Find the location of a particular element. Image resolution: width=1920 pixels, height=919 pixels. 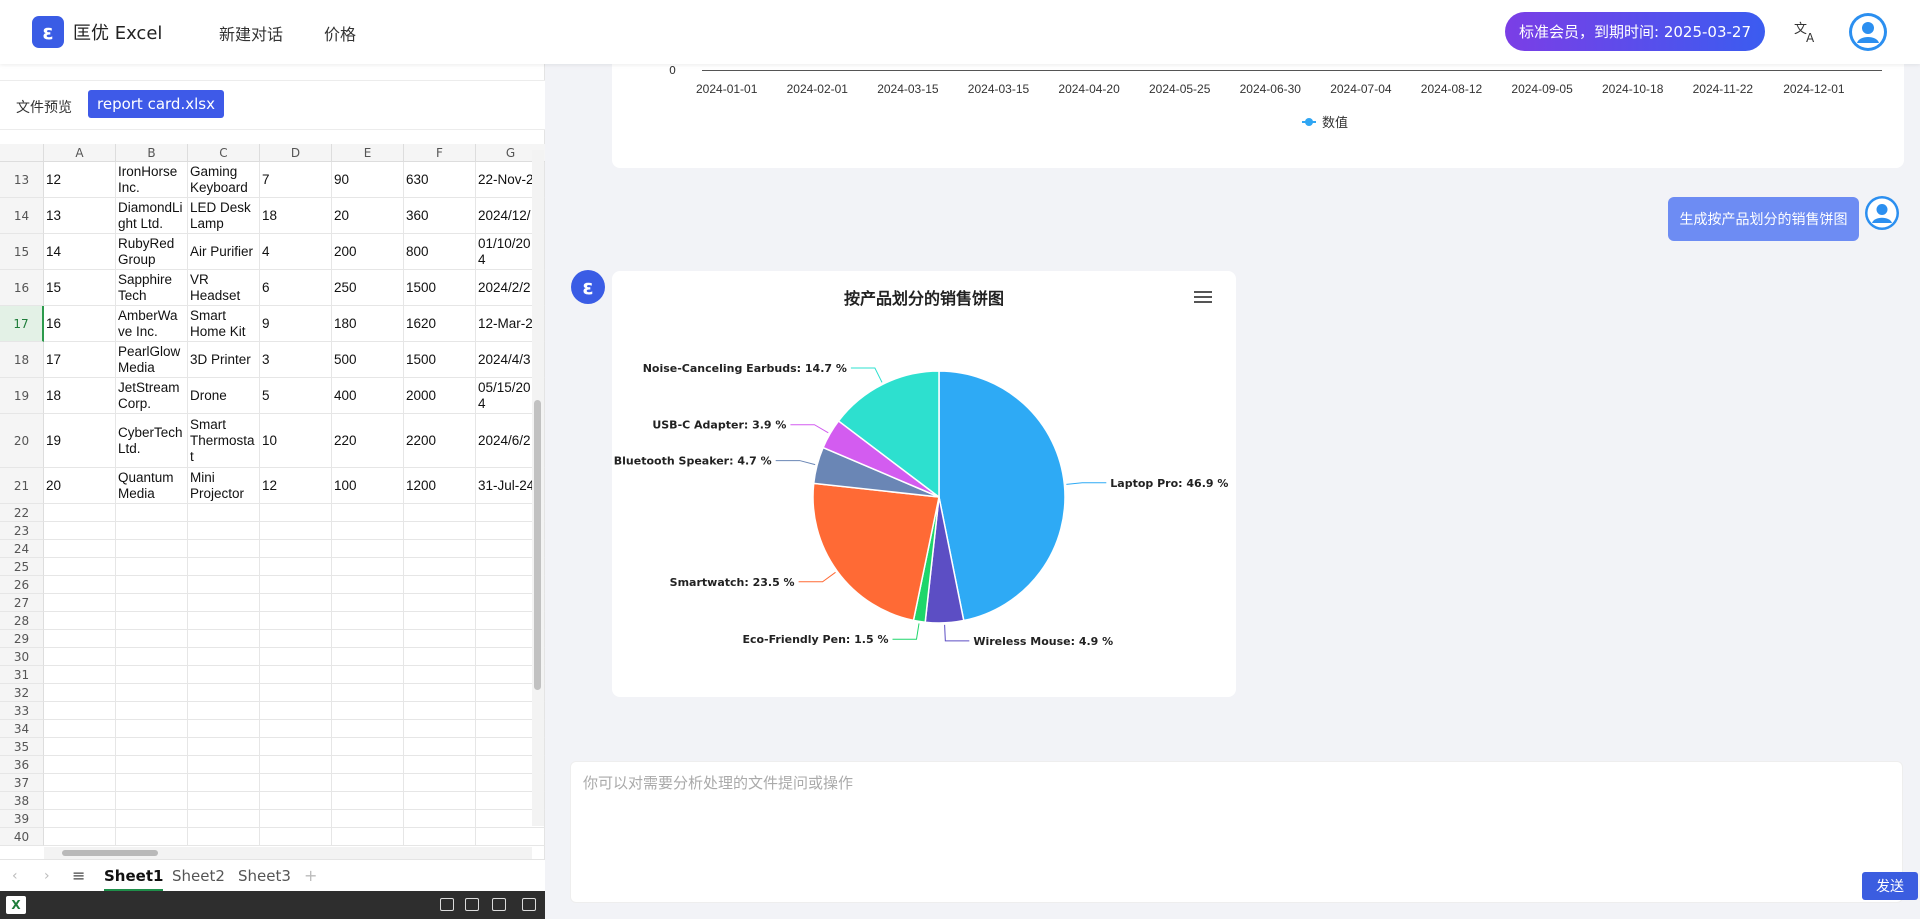

table-cell: 18 is located at coordinates (80, 396).